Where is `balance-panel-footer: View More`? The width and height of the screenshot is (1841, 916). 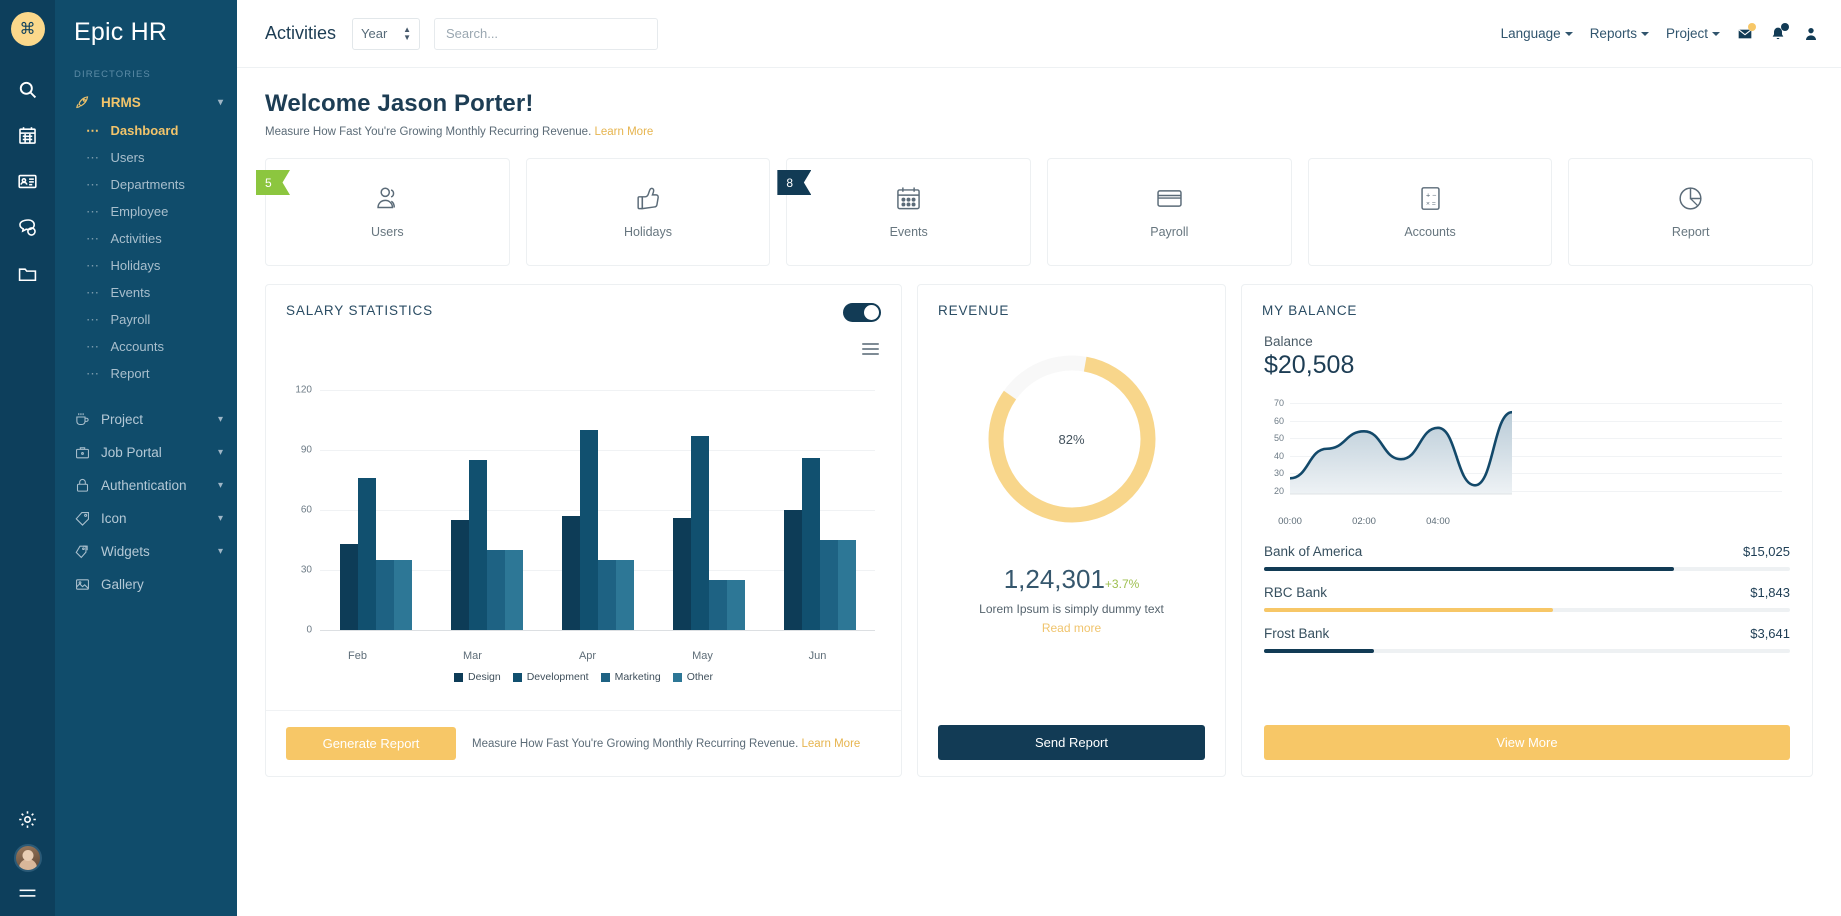
balance-panel-footer: View More is located at coordinates (1527, 742).